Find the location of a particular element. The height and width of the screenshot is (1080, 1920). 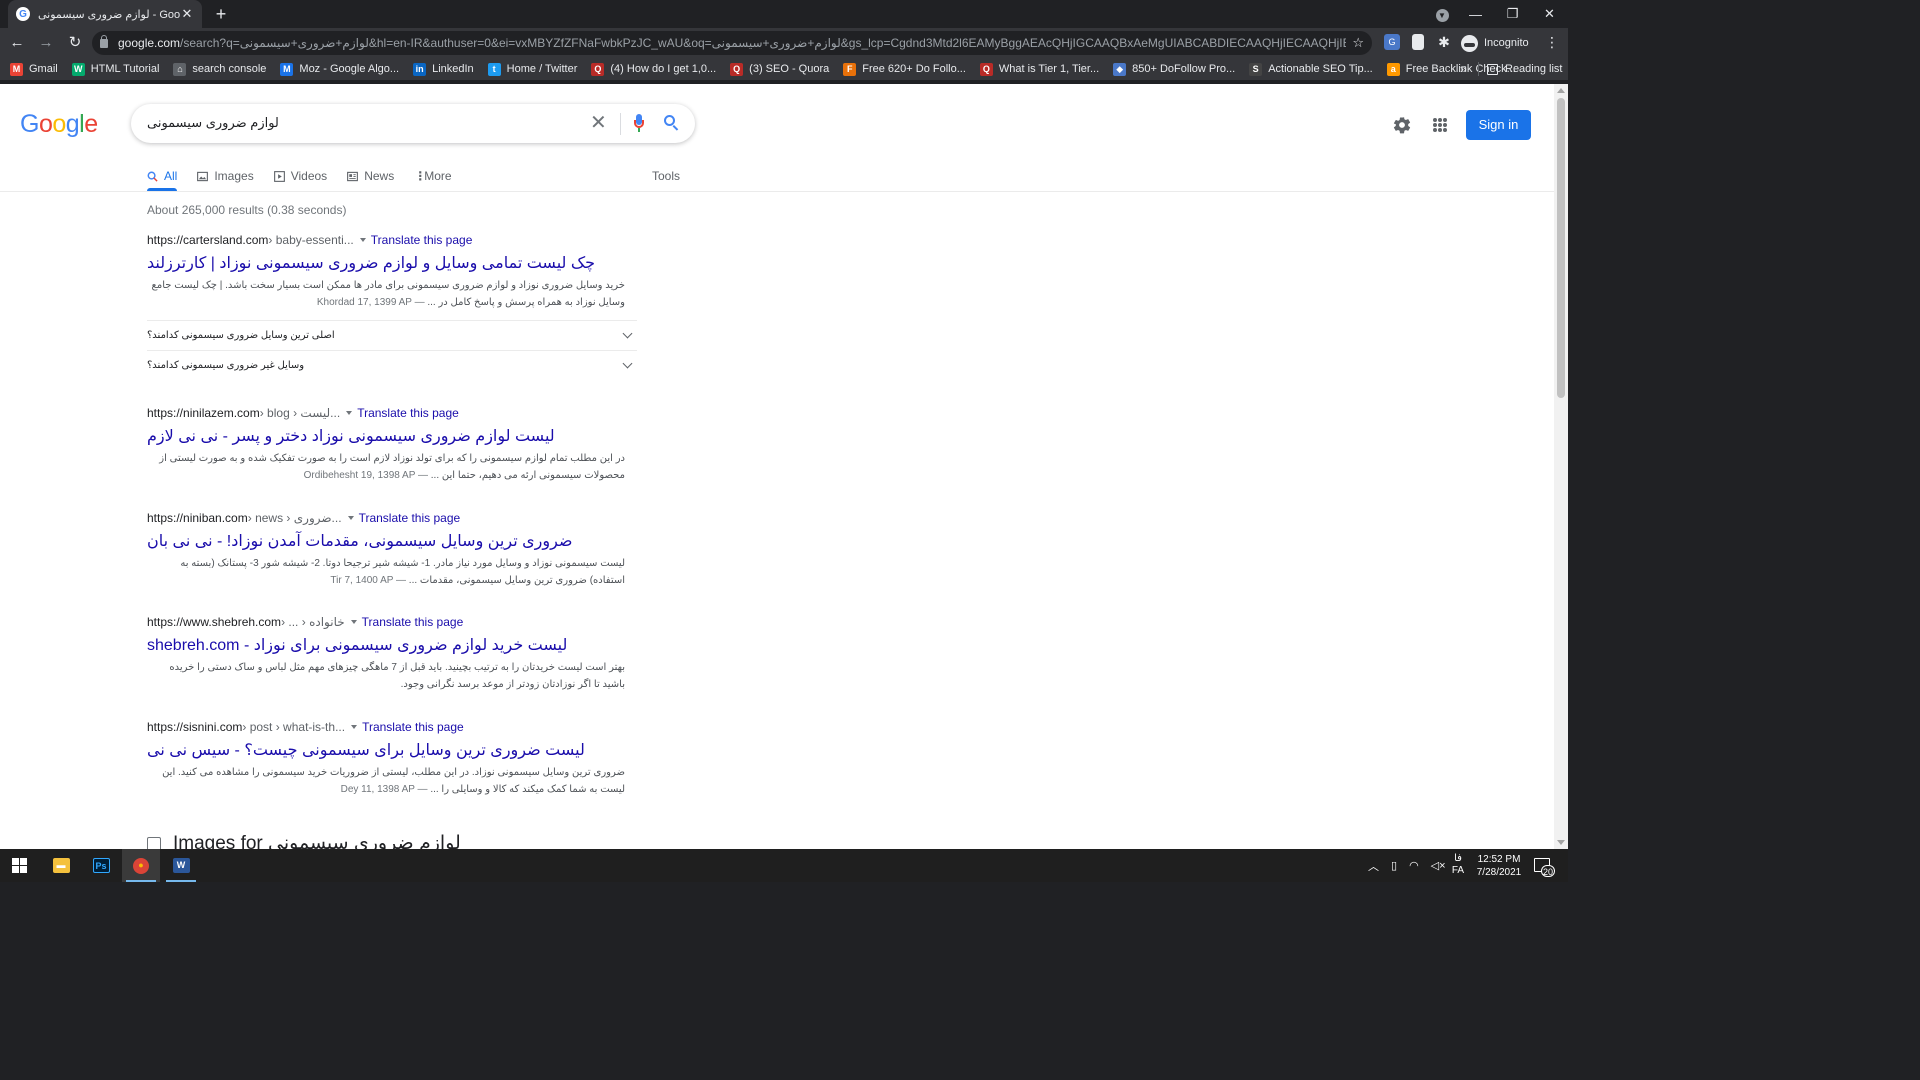

page-scrollbar is located at coordinates (1561, 466).